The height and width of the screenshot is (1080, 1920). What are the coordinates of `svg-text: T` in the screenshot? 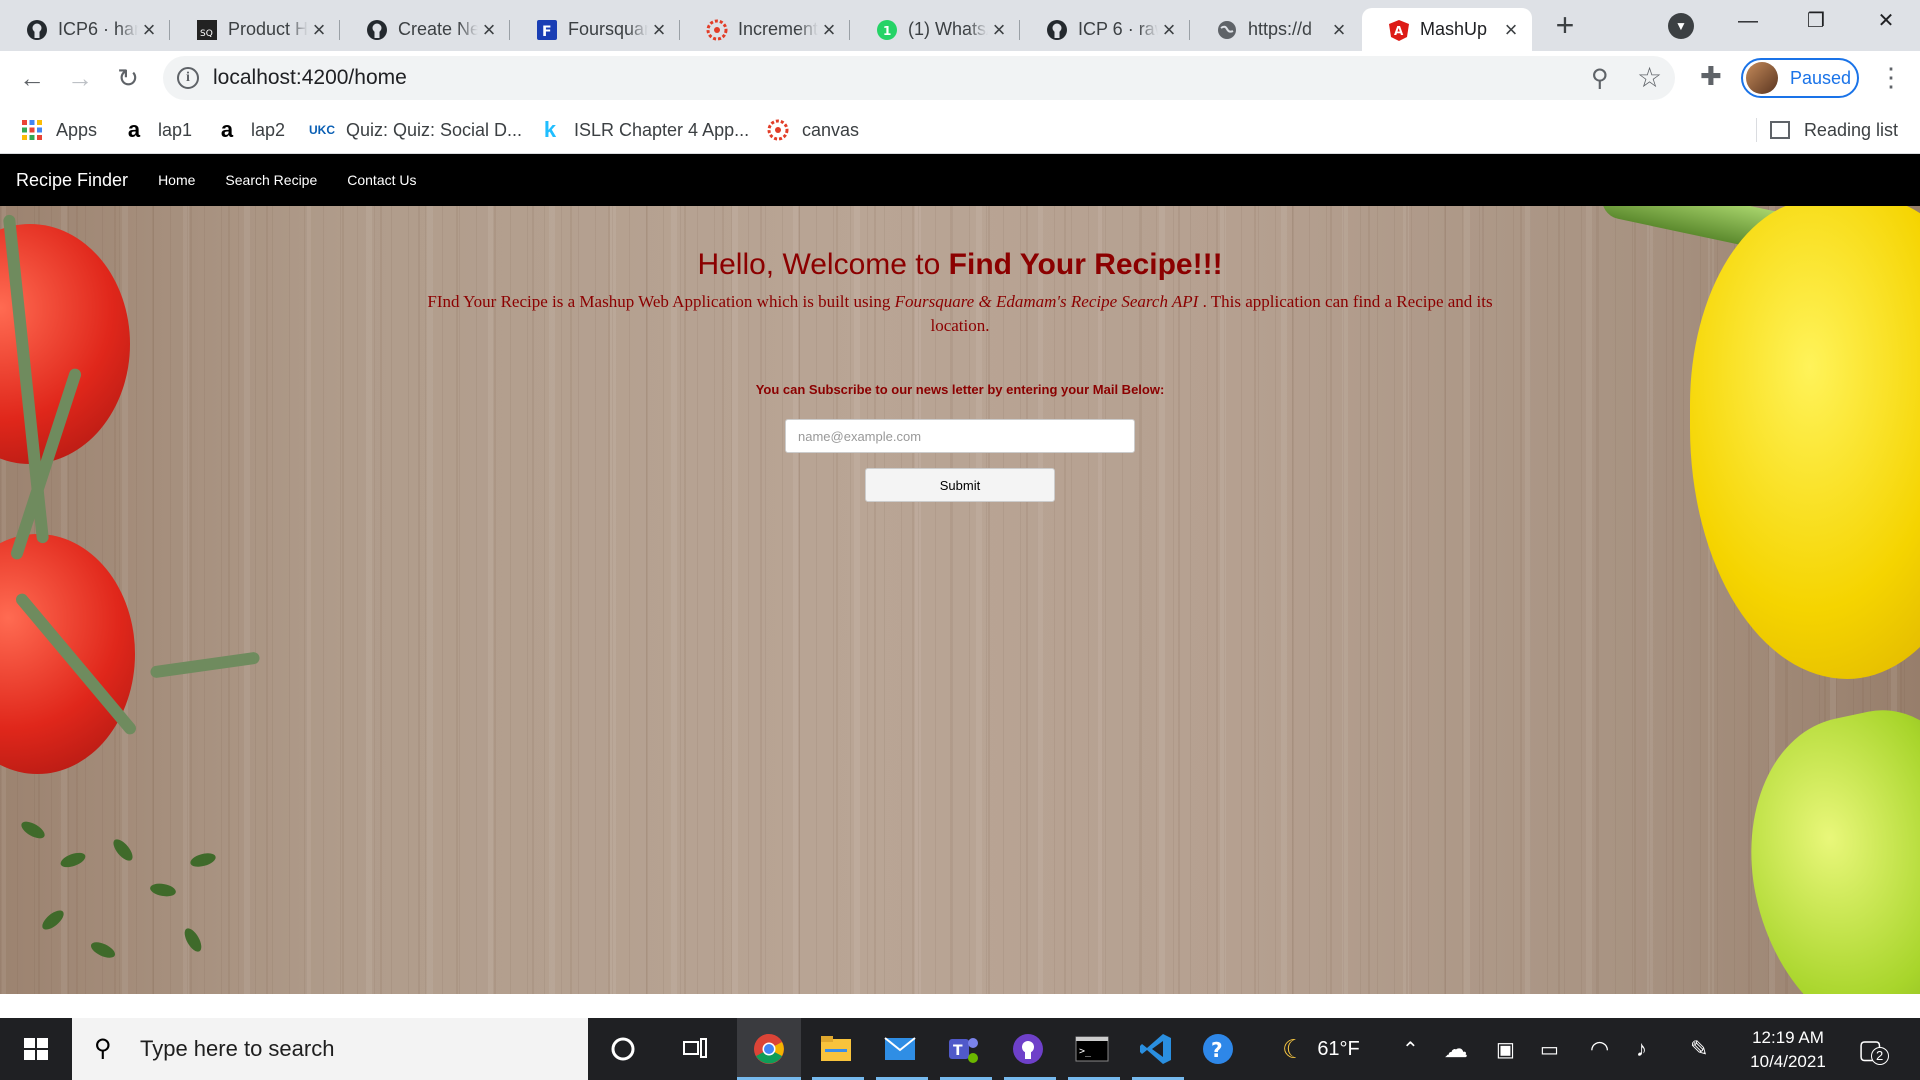 It's located at (958, 1051).